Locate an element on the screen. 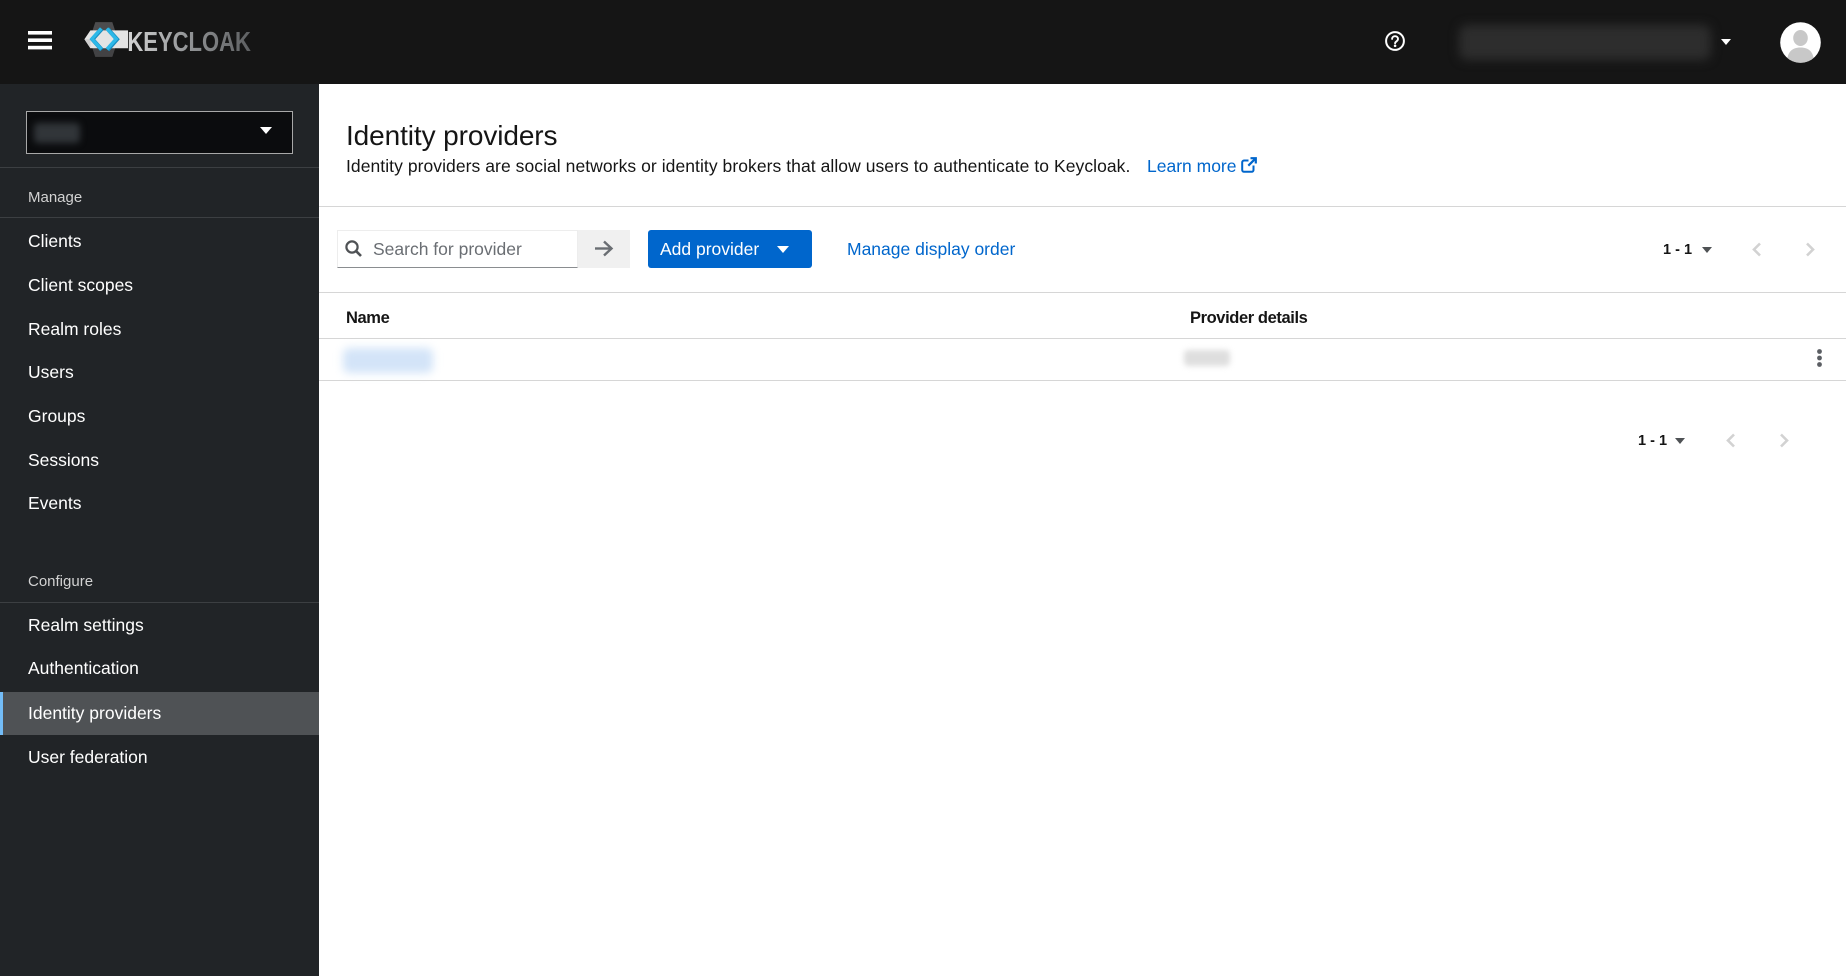 The height and width of the screenshot is (976, 1846). svg-text: KEYCLOAK is located at coordinates (189, 41).